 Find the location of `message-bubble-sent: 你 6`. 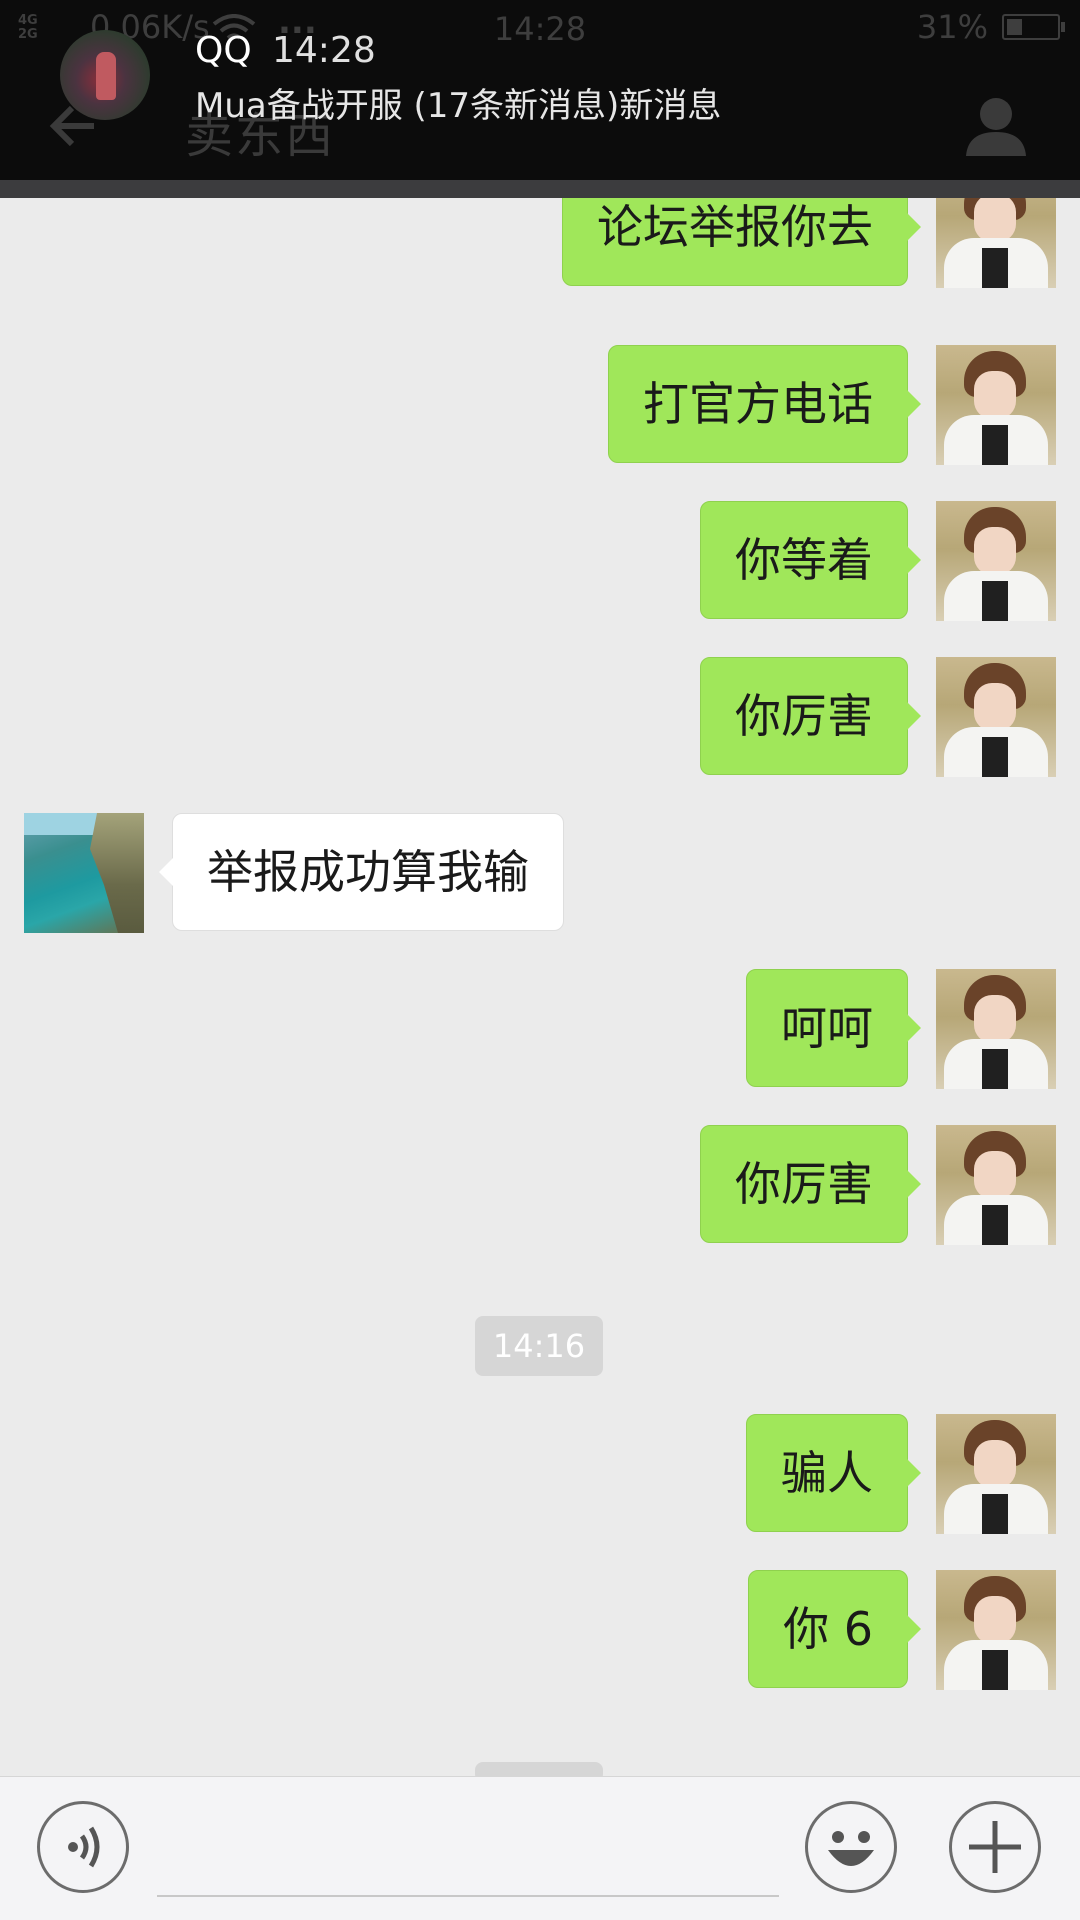

message-bubble-sent: 你 6 is located at coordinates (834, 1629).